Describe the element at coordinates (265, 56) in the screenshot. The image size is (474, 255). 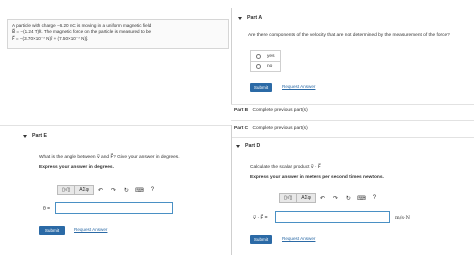
I see `option-yes: yes` at that location.